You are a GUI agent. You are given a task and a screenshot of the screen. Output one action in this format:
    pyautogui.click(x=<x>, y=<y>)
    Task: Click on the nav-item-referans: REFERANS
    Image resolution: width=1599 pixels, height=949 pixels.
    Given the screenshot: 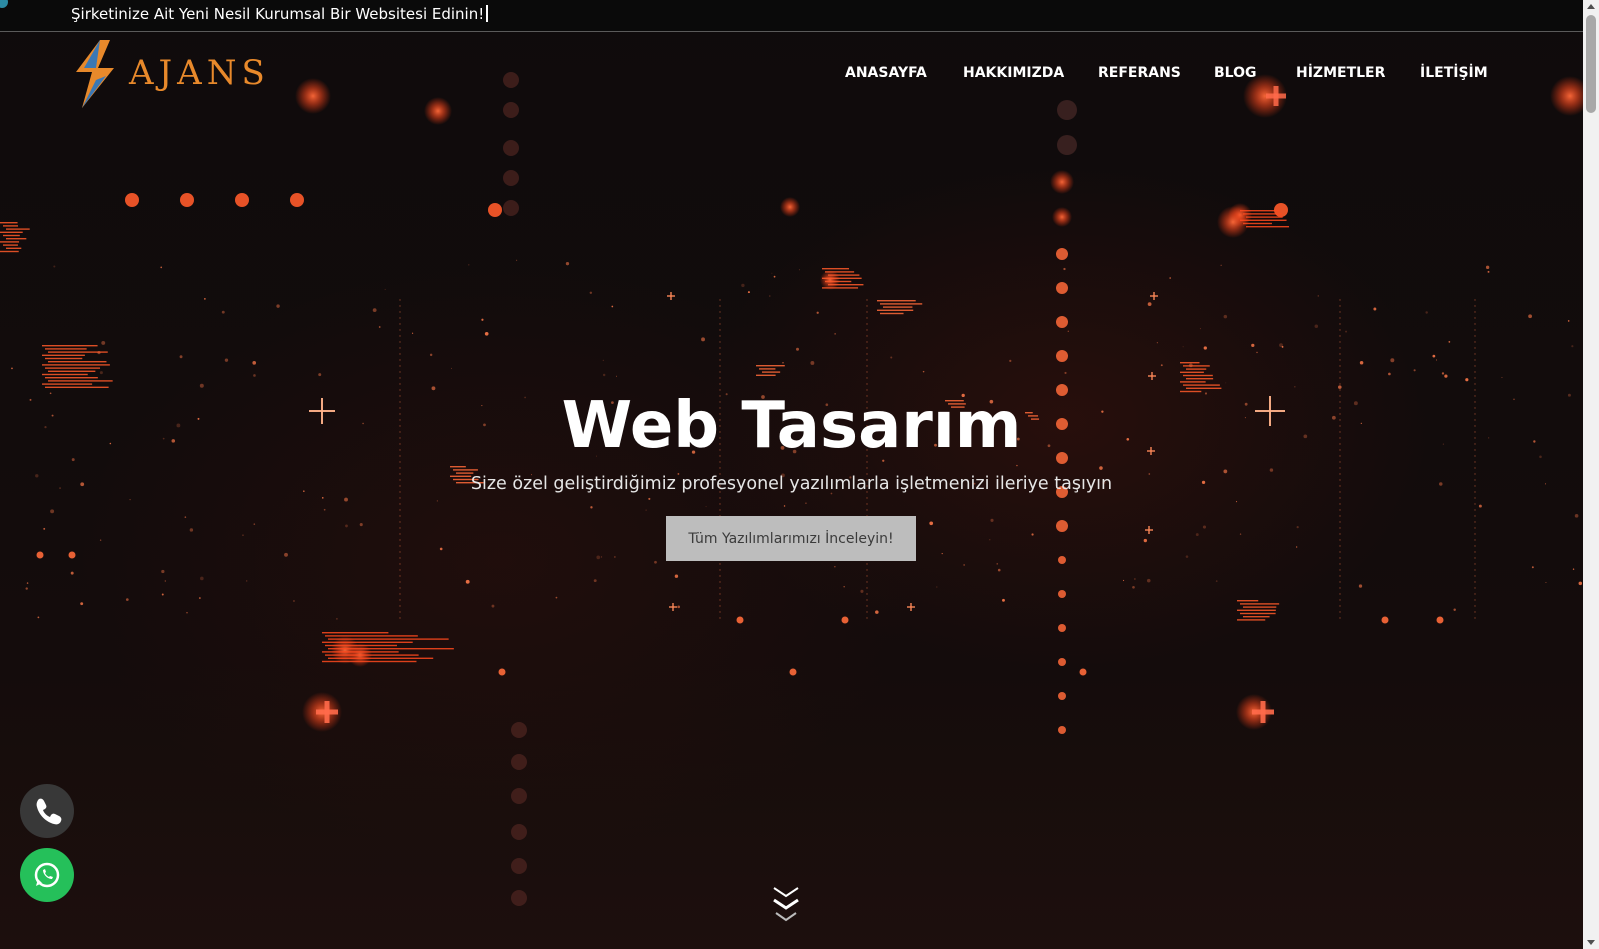 What is the action you would take?
    pyautogui.click(x=1139, y=73)
    